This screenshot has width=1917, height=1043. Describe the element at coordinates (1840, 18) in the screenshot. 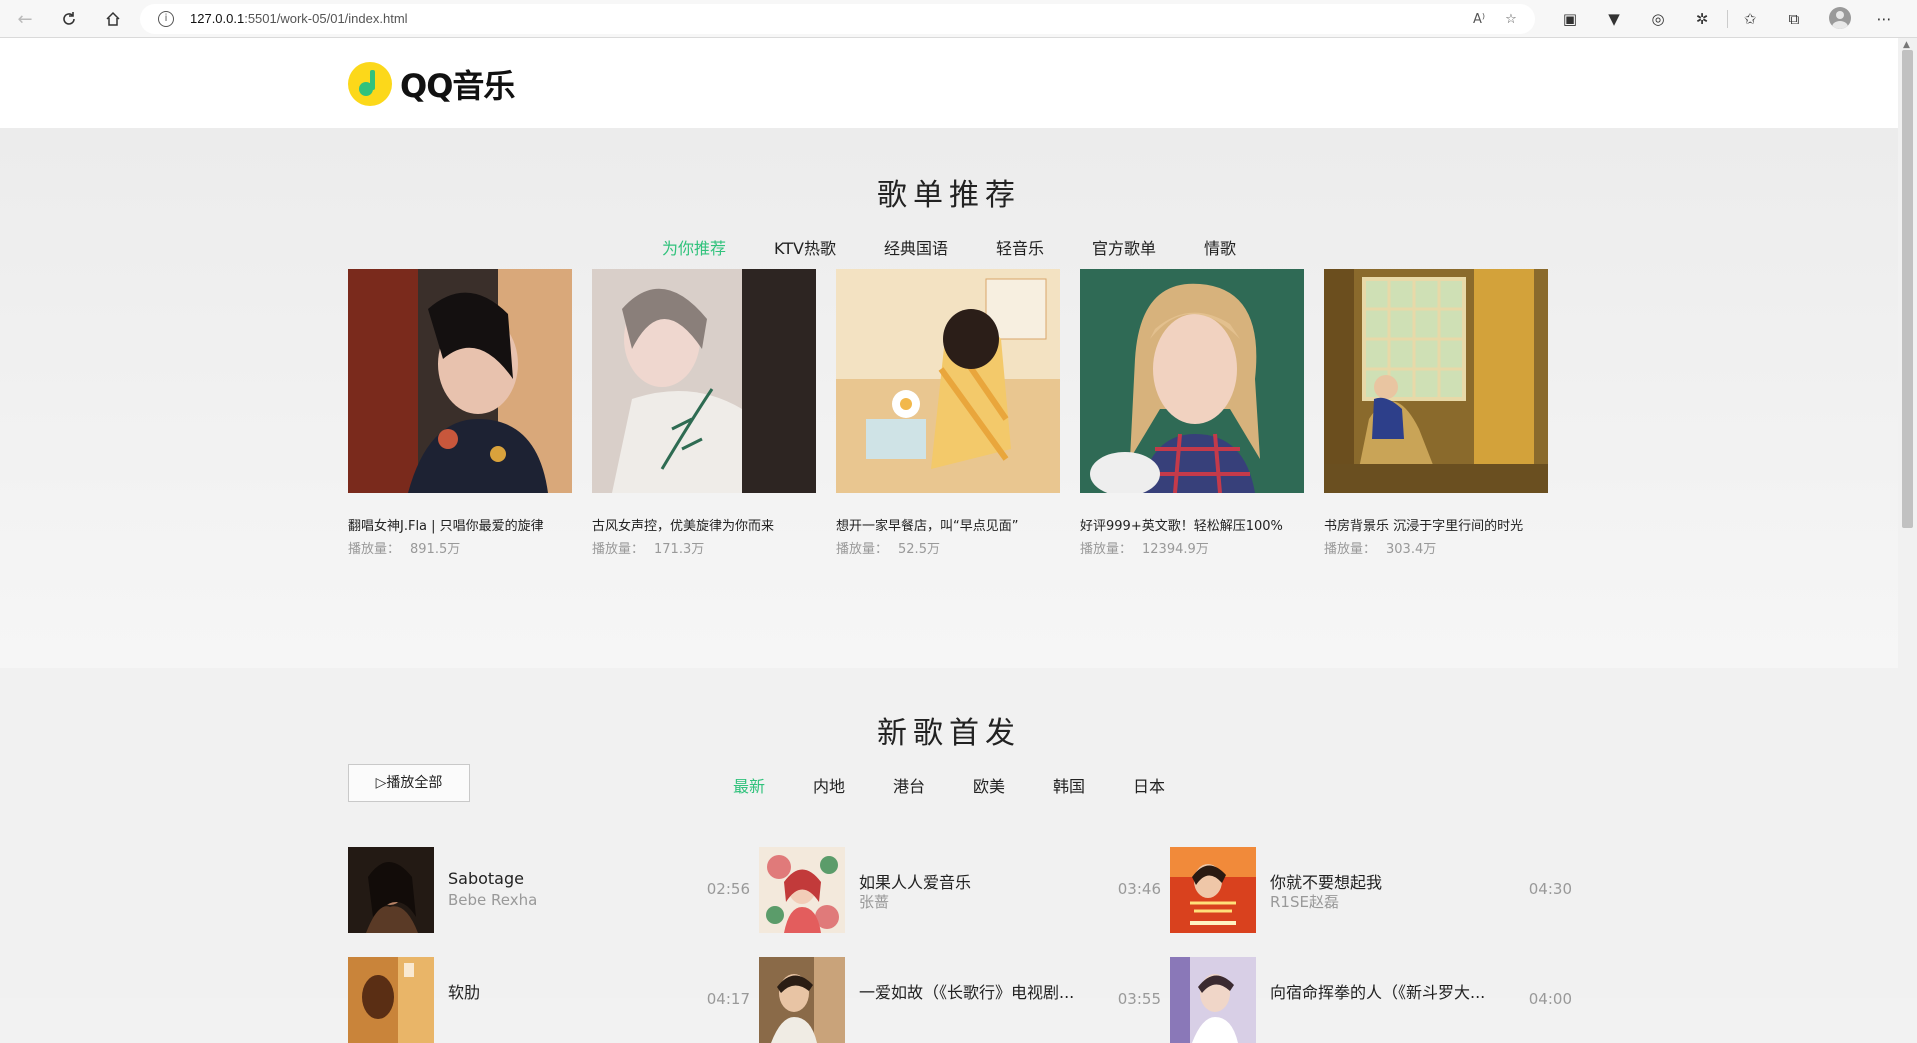

I see `profile-avatar` at that location.